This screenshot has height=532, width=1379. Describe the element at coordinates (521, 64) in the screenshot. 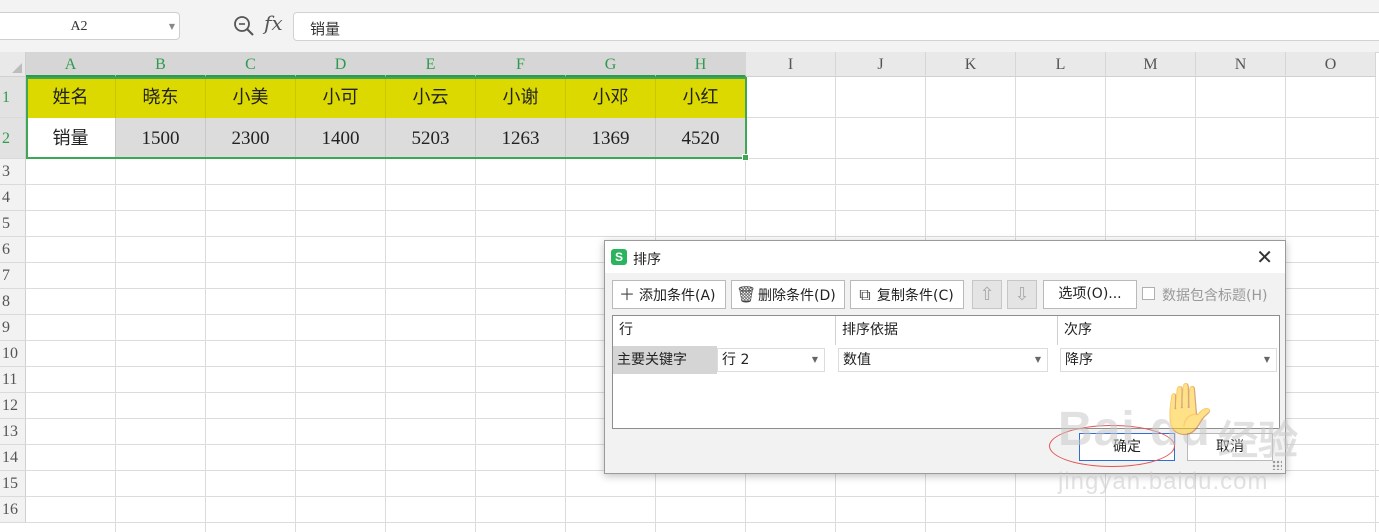

I see `column-header: F` at that location.